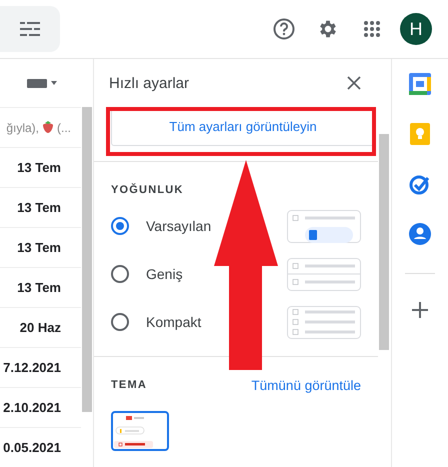 This screenshot has height=467, width=448. Describe the element at coordinates (32, 407) in the screenshot. I see `mail-date: 2.10.2021` at that location.